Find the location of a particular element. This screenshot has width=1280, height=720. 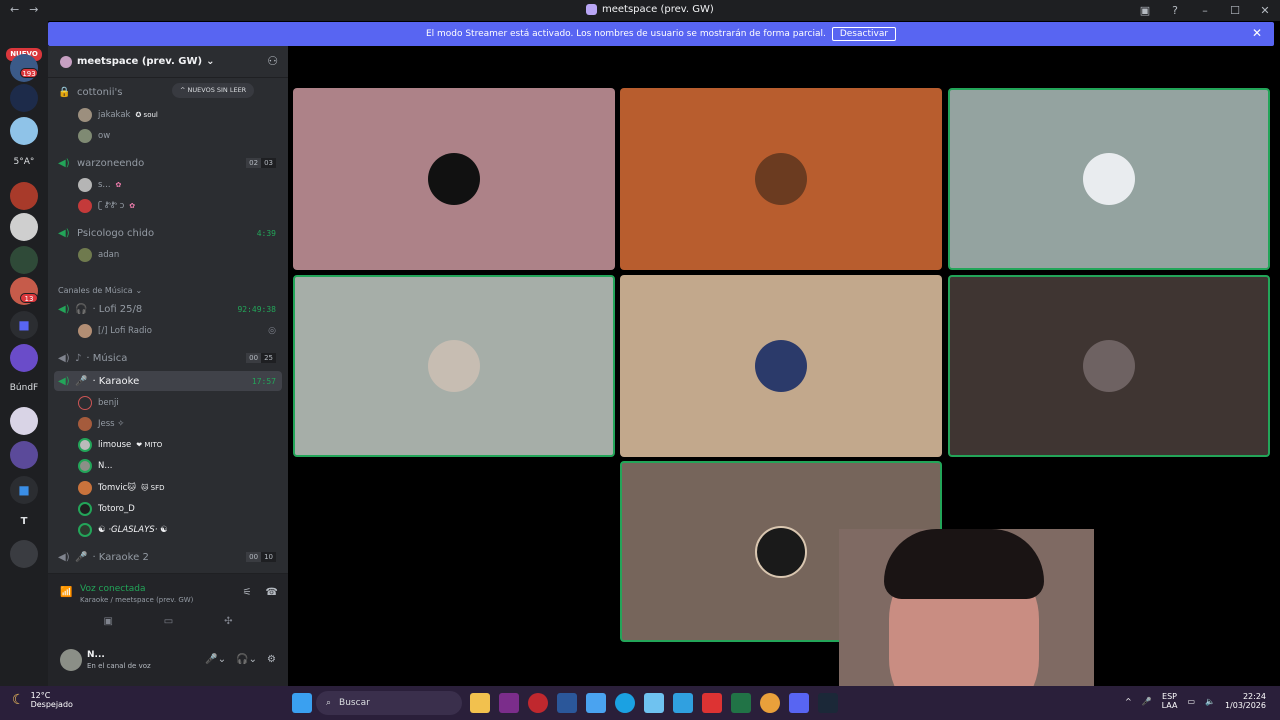

voice-user: [/] Lofi Radio ◎ is located at coordinates (168, 331).